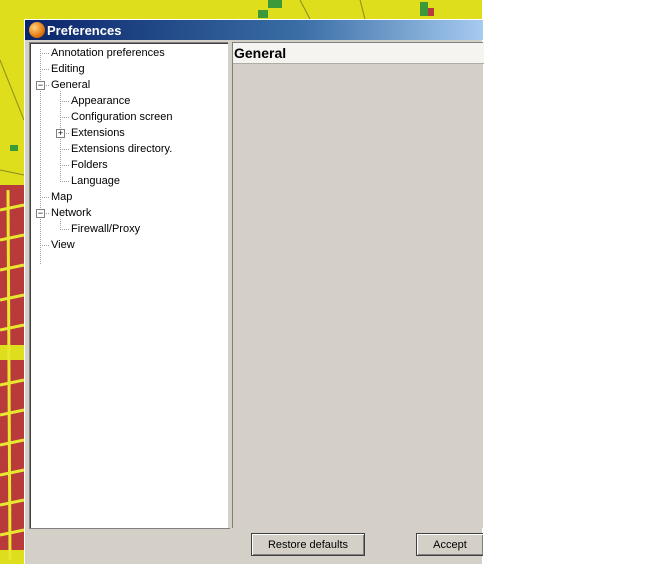 This screenshot has width=668, height=564. Describe the element at coordinates (308, 544) in the screenshot. I see `restore-defaults-button: Restore defaults` at that location.